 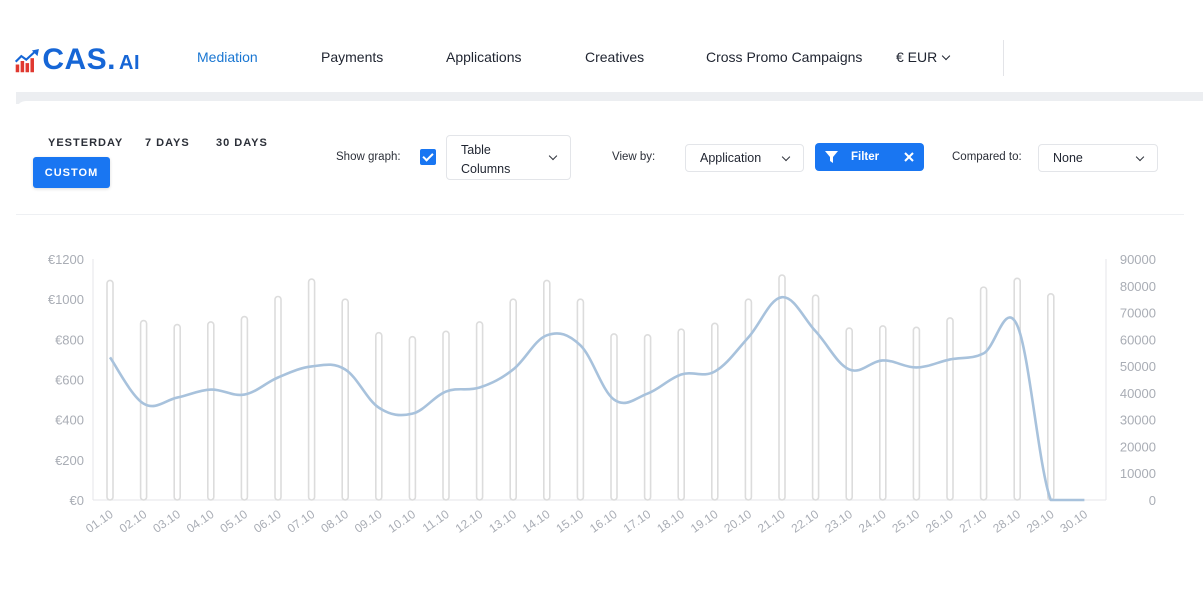 I want to click on toolbar-separator, so click(x=600, y=214).